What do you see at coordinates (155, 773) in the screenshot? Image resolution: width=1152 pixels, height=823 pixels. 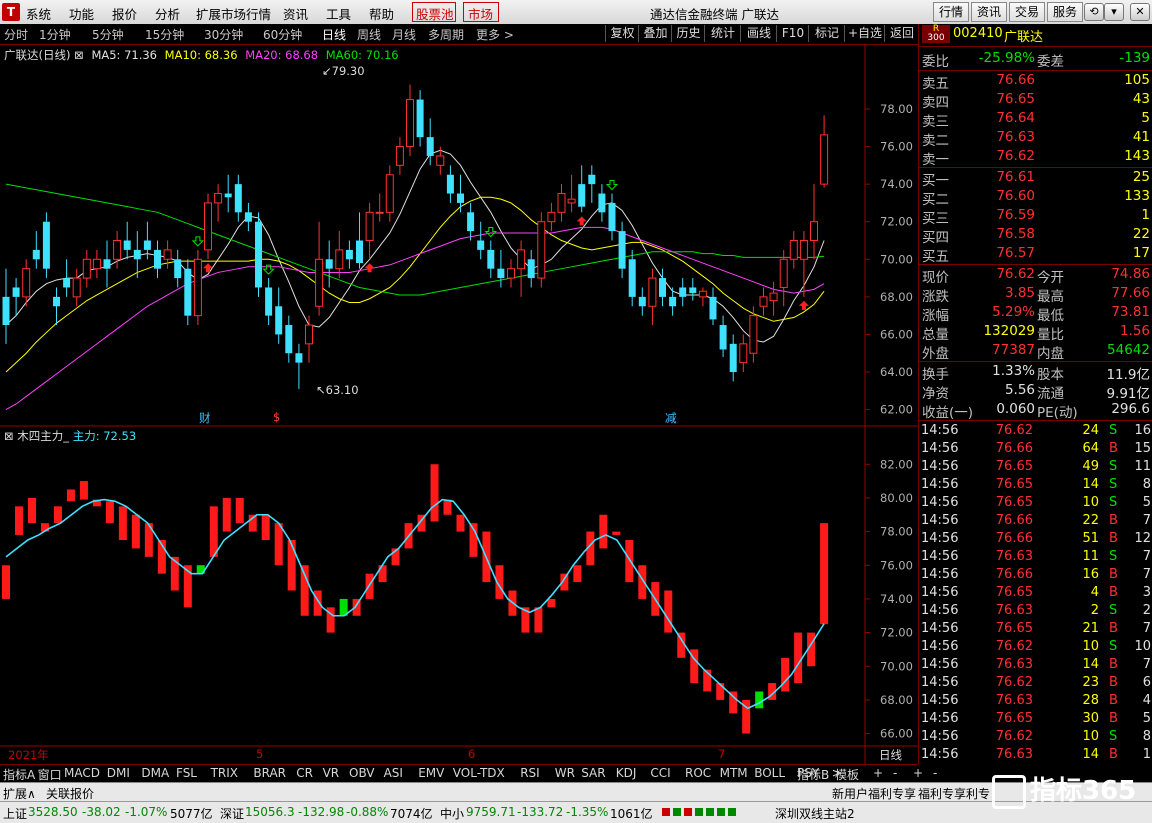 I see `indicator-tab: DMA` at bounding box center [155, 773].